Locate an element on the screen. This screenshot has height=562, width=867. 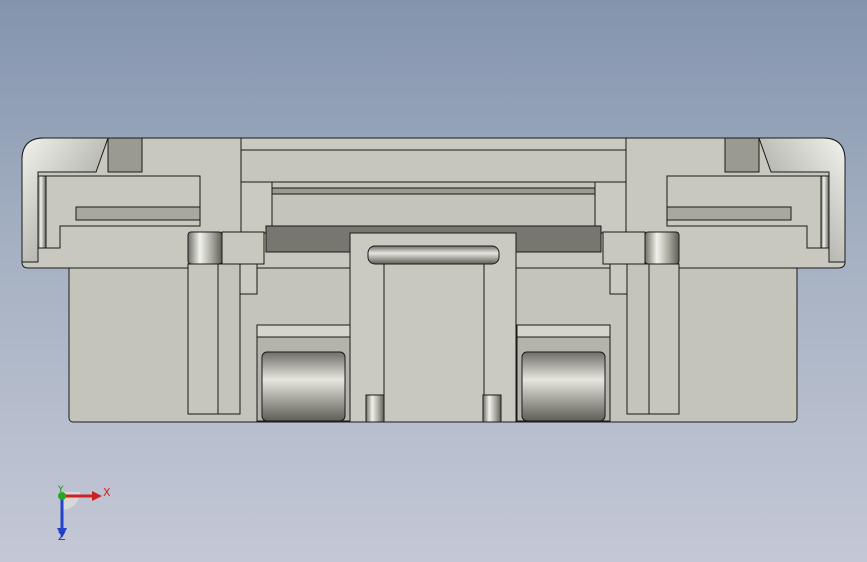
center-slot is located at coordinates (434, 342).